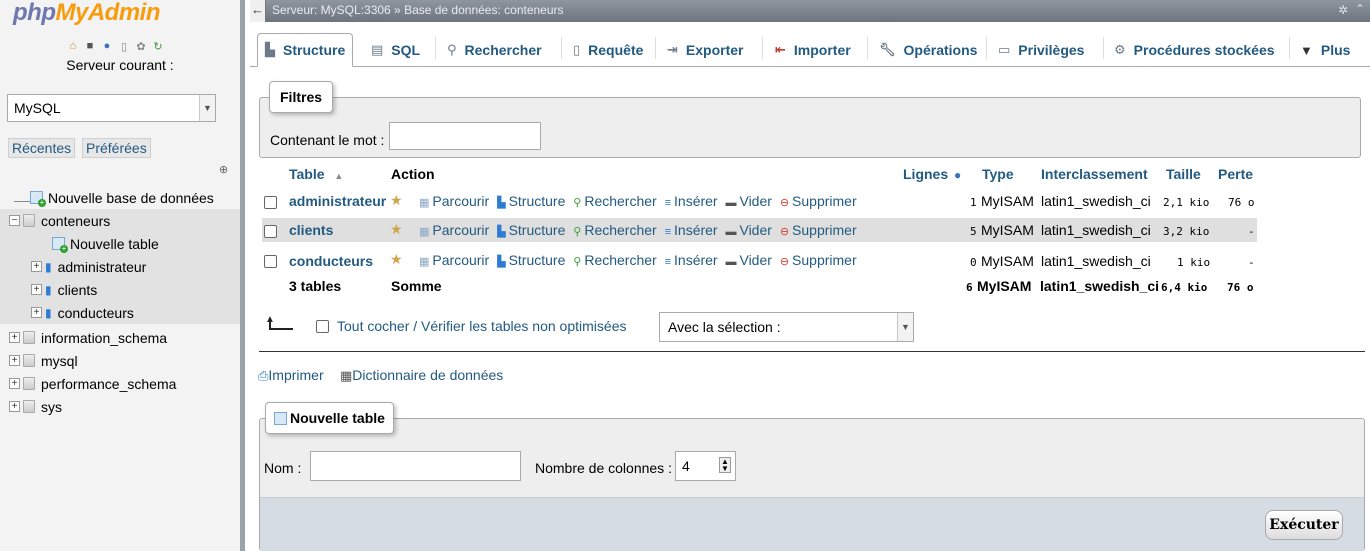  I want to click on docs-icon: ▯, so click(124, 46).